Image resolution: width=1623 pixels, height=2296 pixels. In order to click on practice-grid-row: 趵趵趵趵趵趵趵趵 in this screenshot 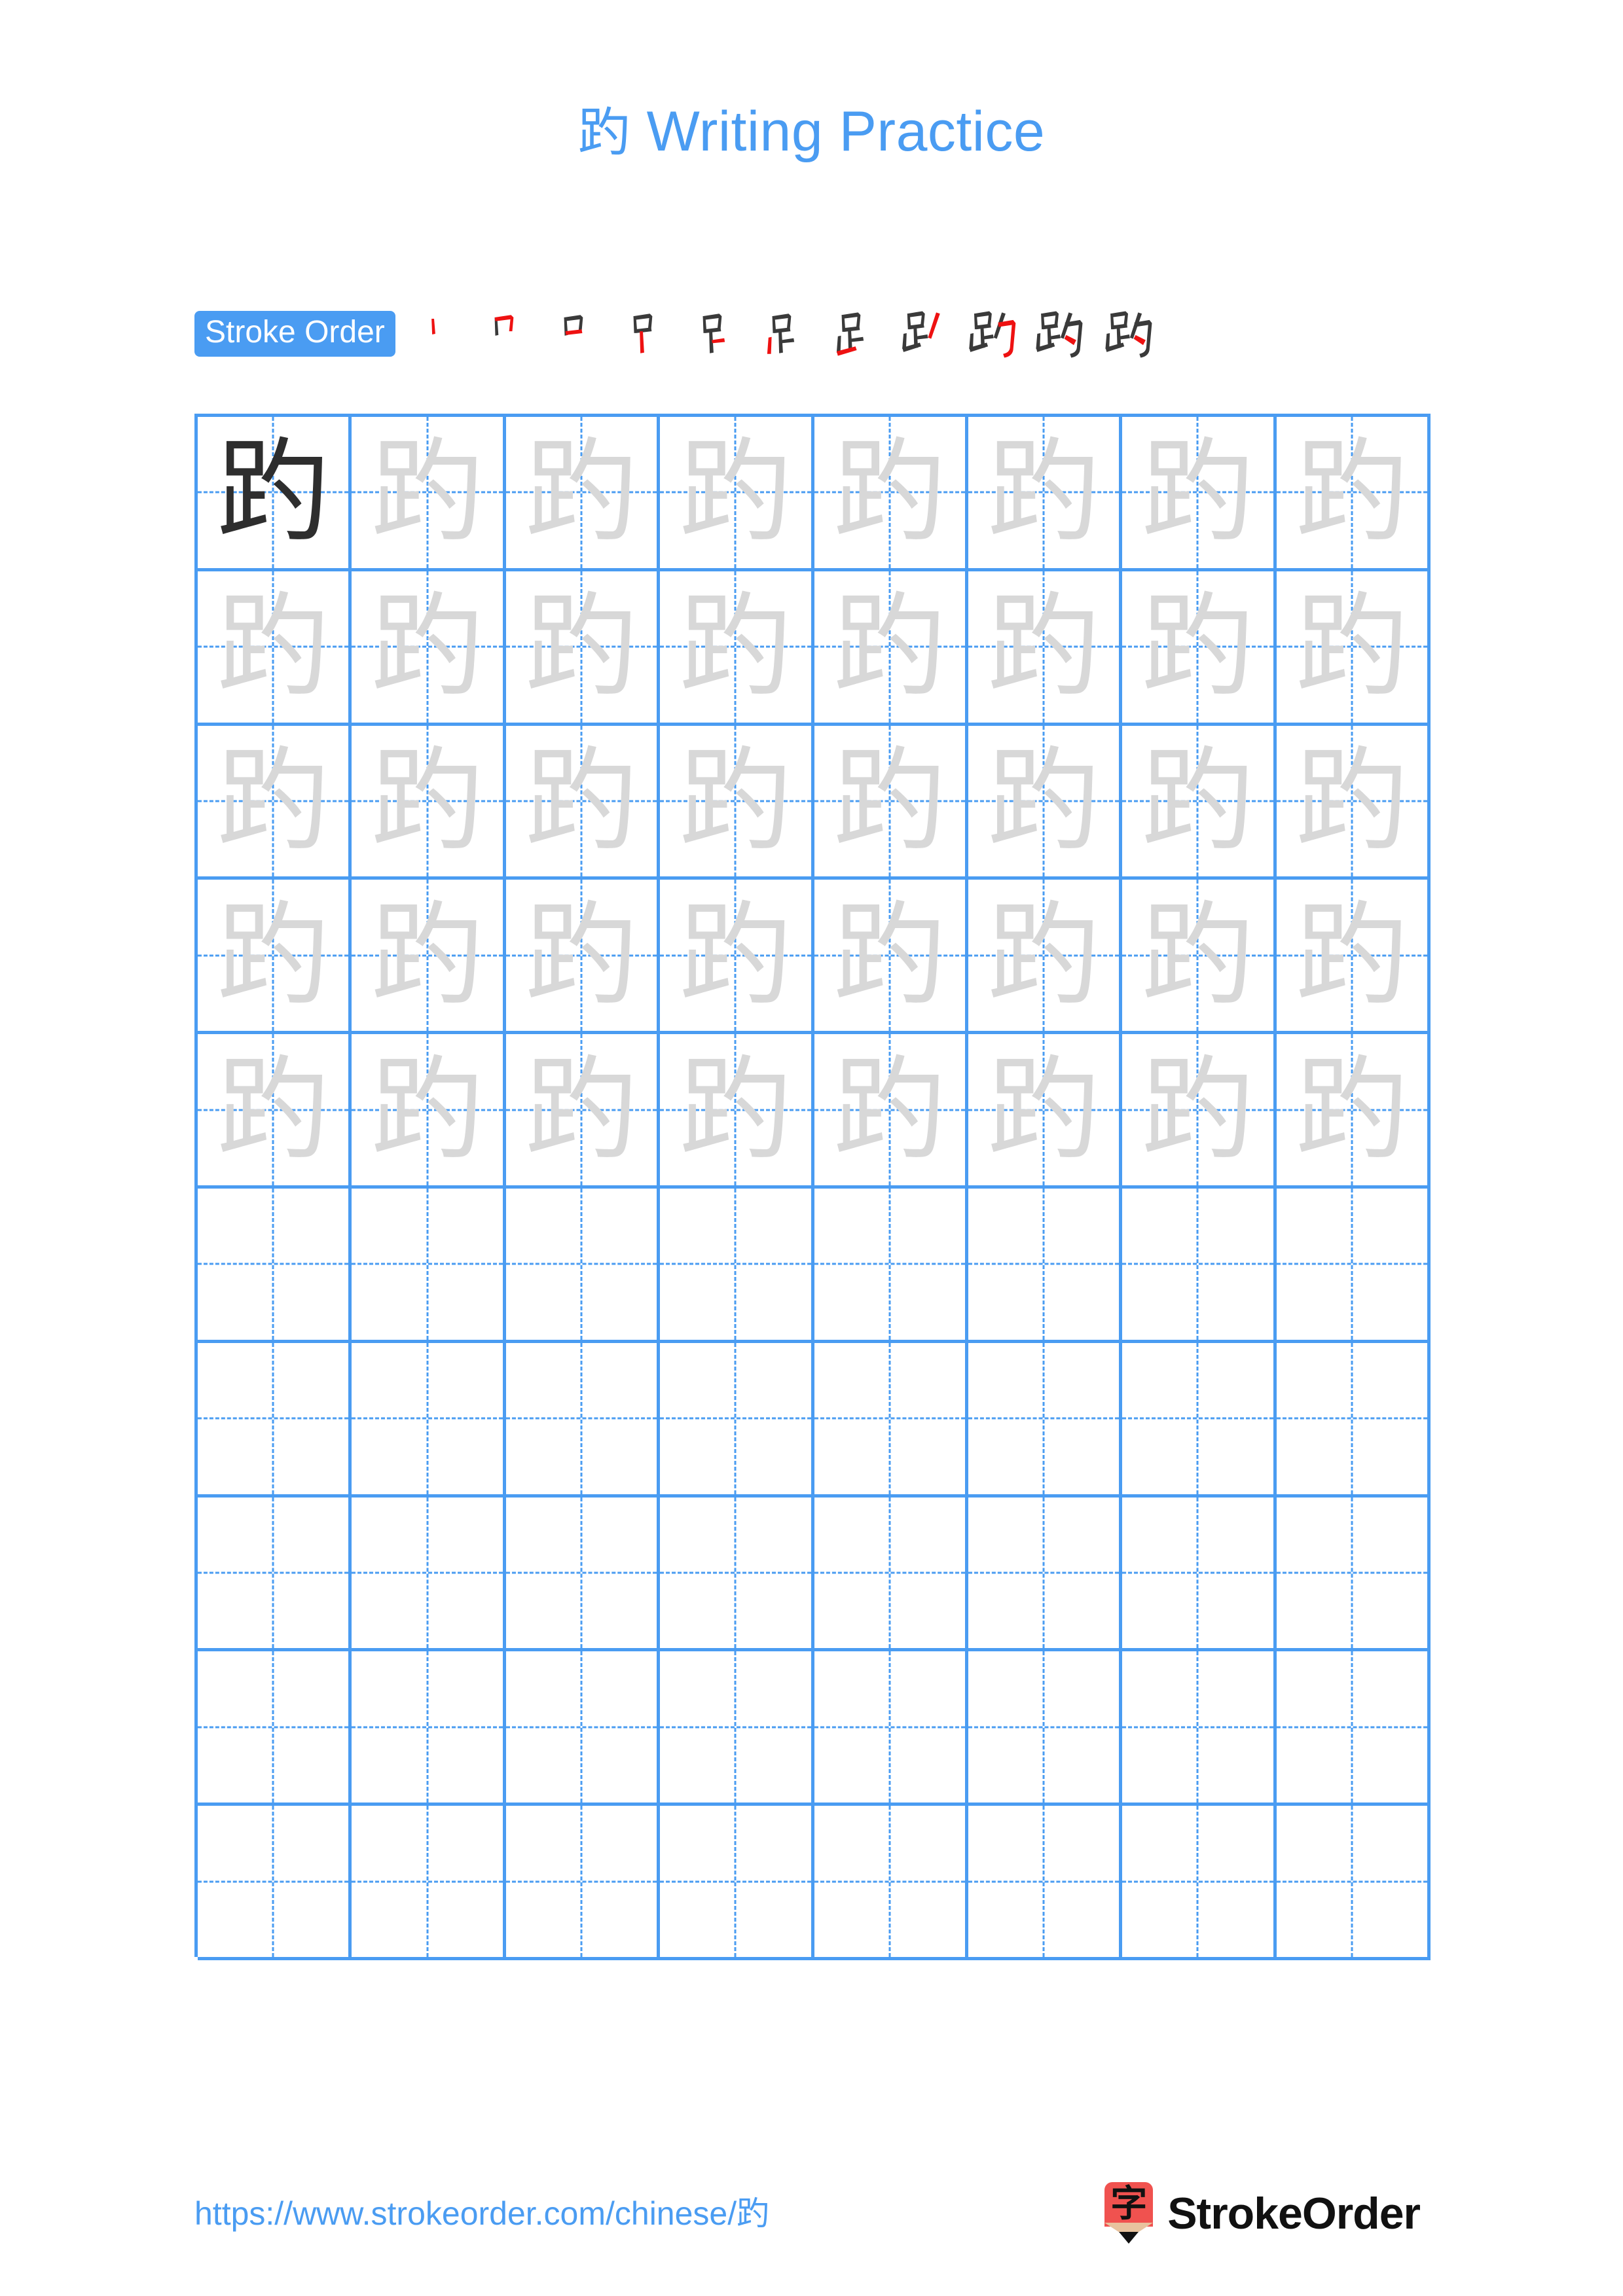, I will do `click(814, 802)`.